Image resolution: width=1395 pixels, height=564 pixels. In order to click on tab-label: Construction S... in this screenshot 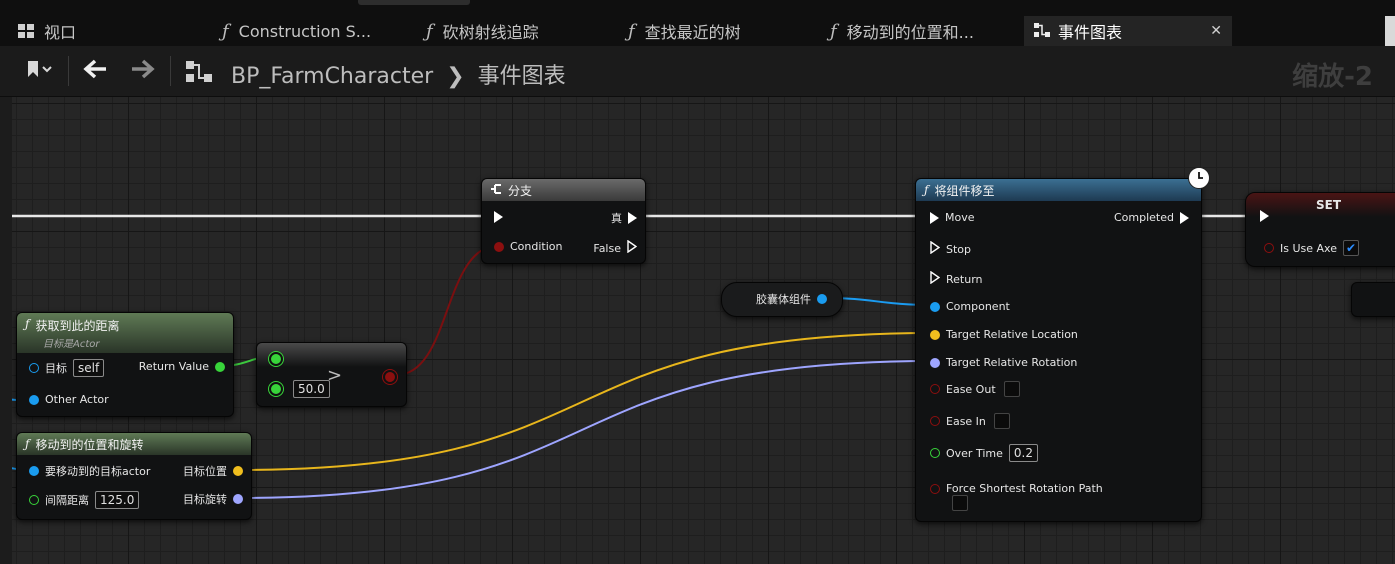, I will do `click(305, 31)`.